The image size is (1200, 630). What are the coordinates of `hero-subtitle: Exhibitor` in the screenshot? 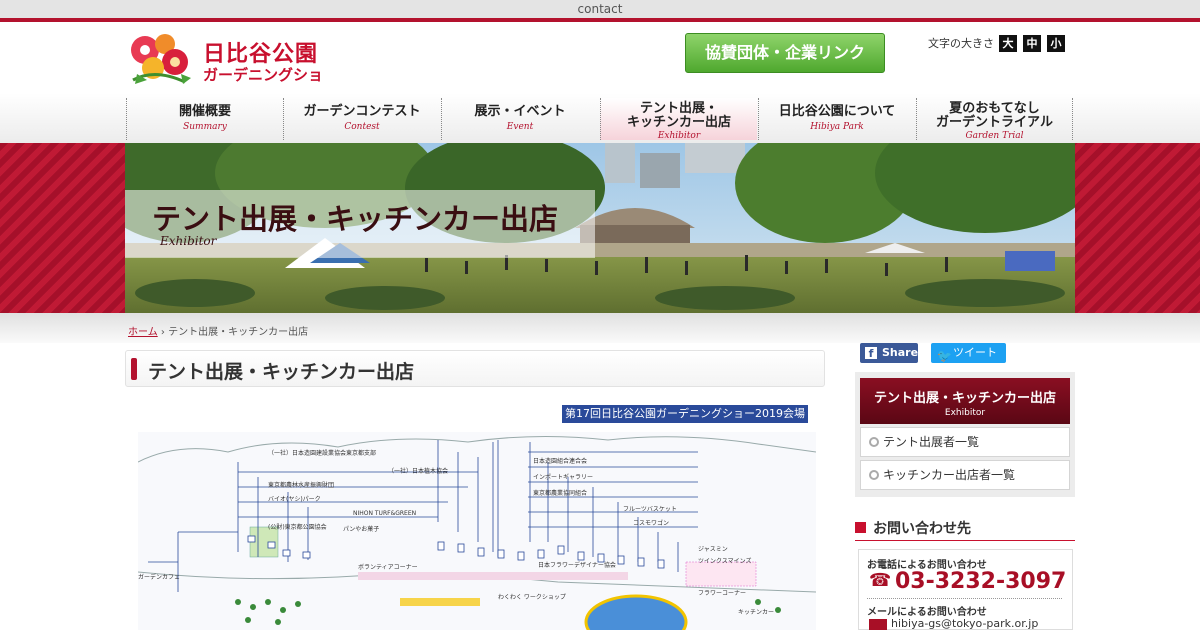 It's located at (188, 241).